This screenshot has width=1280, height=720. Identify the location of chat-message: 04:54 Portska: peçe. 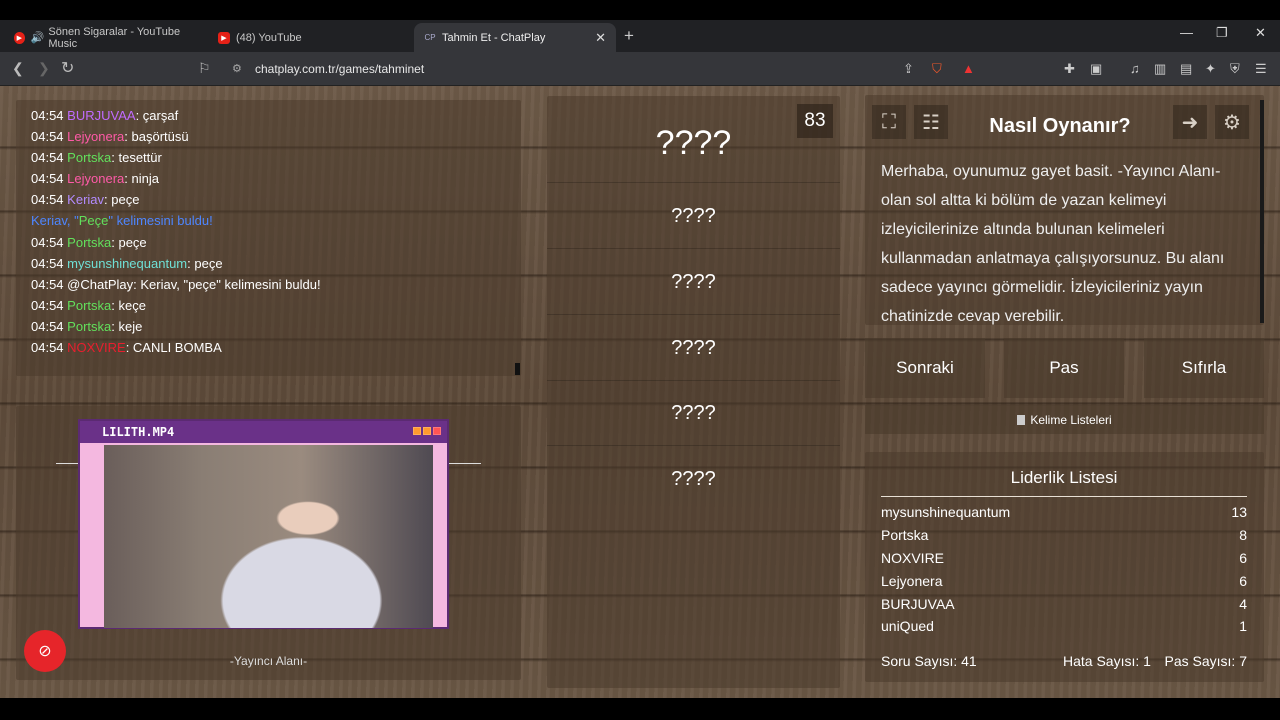
(89, 242).